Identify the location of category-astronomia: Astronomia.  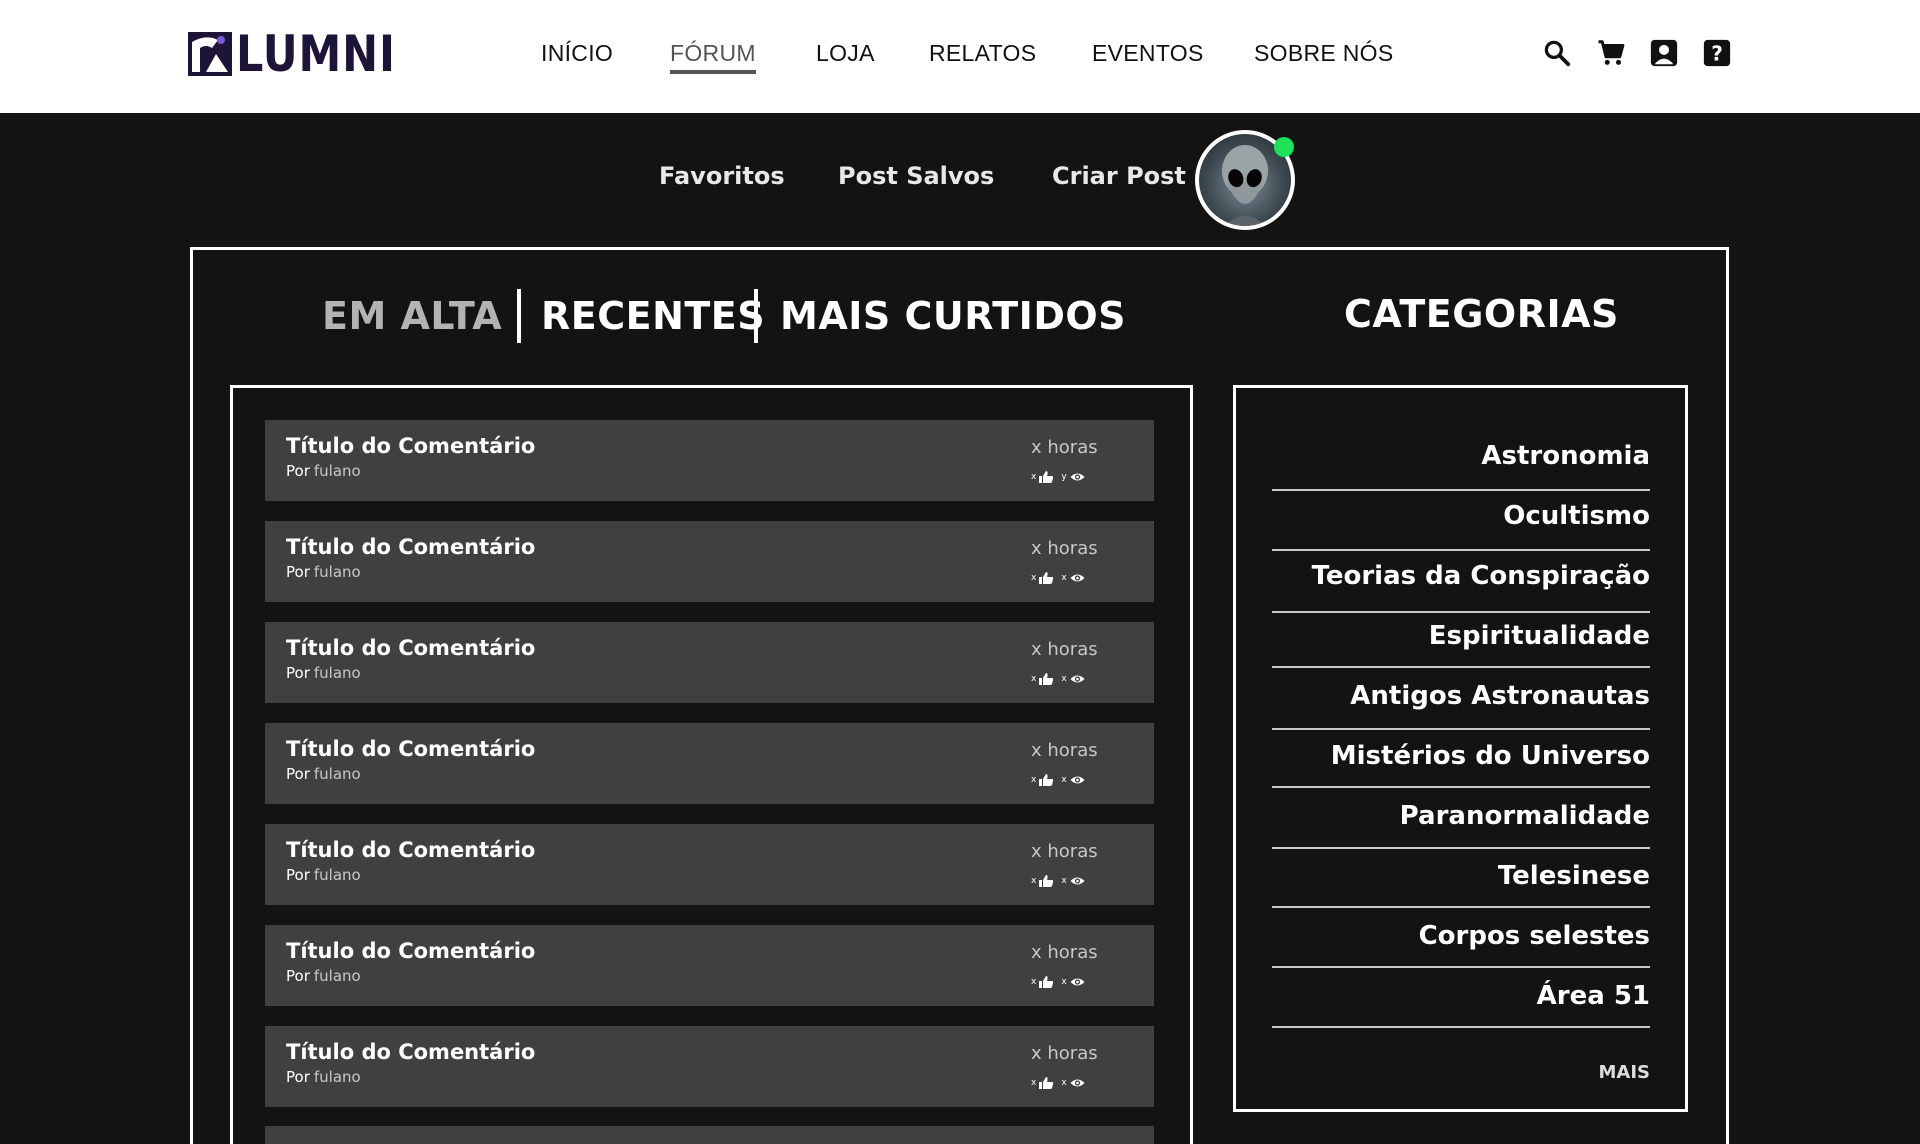
(1461, 456).